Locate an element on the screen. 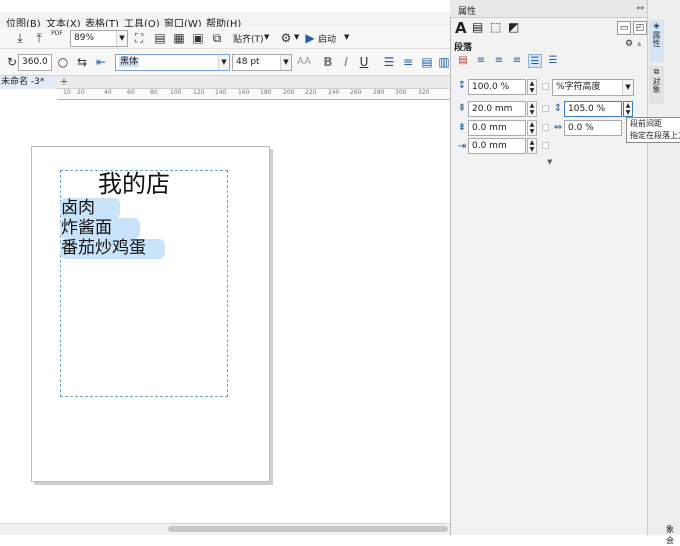  status-text: 象会 is located at coordinates (670, 535).